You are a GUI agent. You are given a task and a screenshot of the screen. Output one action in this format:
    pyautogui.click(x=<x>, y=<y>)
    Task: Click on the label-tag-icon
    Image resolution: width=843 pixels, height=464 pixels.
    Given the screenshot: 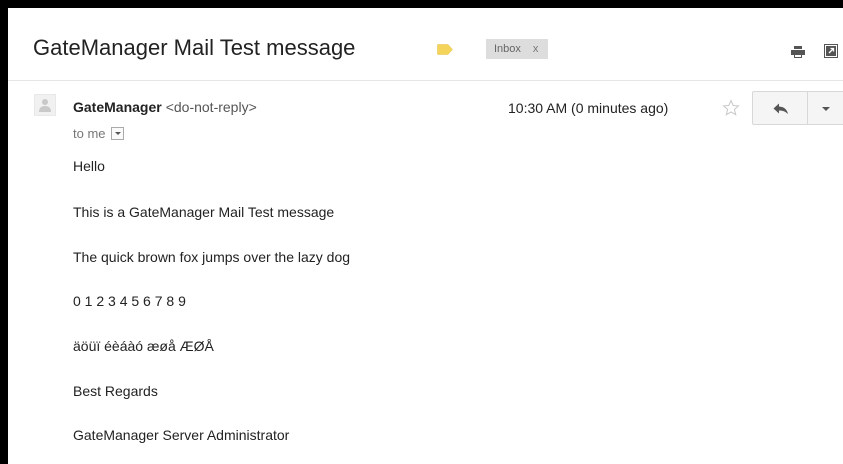 What is the action you would take?
    pyautogui.click(x=445, y=49)
    